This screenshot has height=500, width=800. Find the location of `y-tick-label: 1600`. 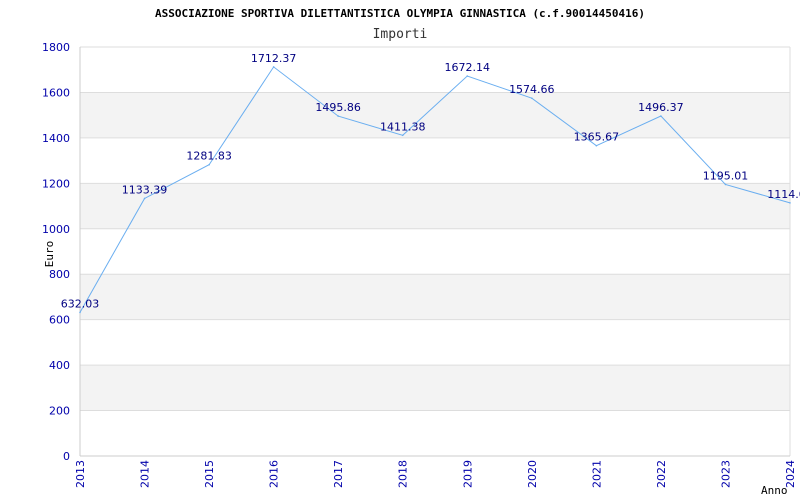

y-tick-label: 1600 is located at coordinates (56, 92).